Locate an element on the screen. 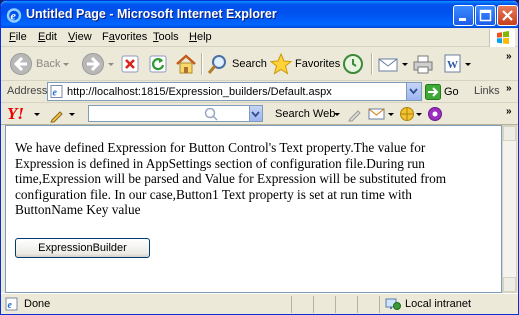 This screenshot has width=519, height=315. status-done: e Done is located at coordinates (27, 304).